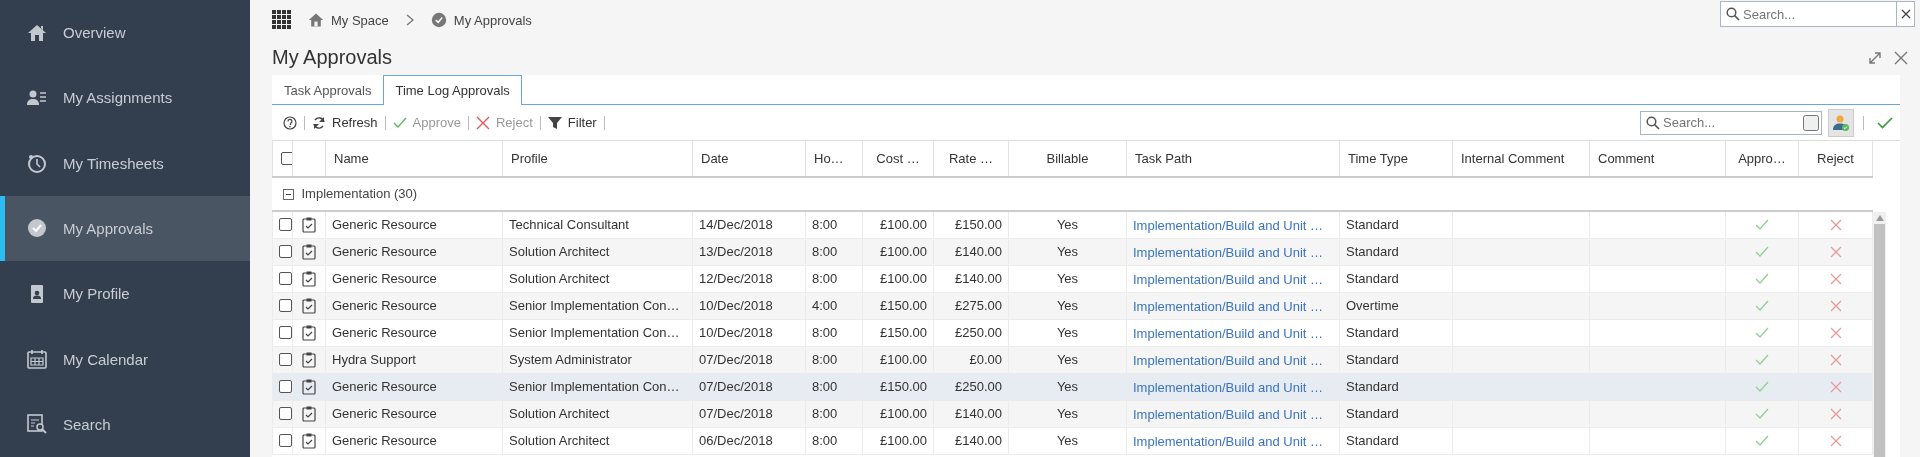  I want to click on sidebar-item: My Calendar, so click(125, 359).